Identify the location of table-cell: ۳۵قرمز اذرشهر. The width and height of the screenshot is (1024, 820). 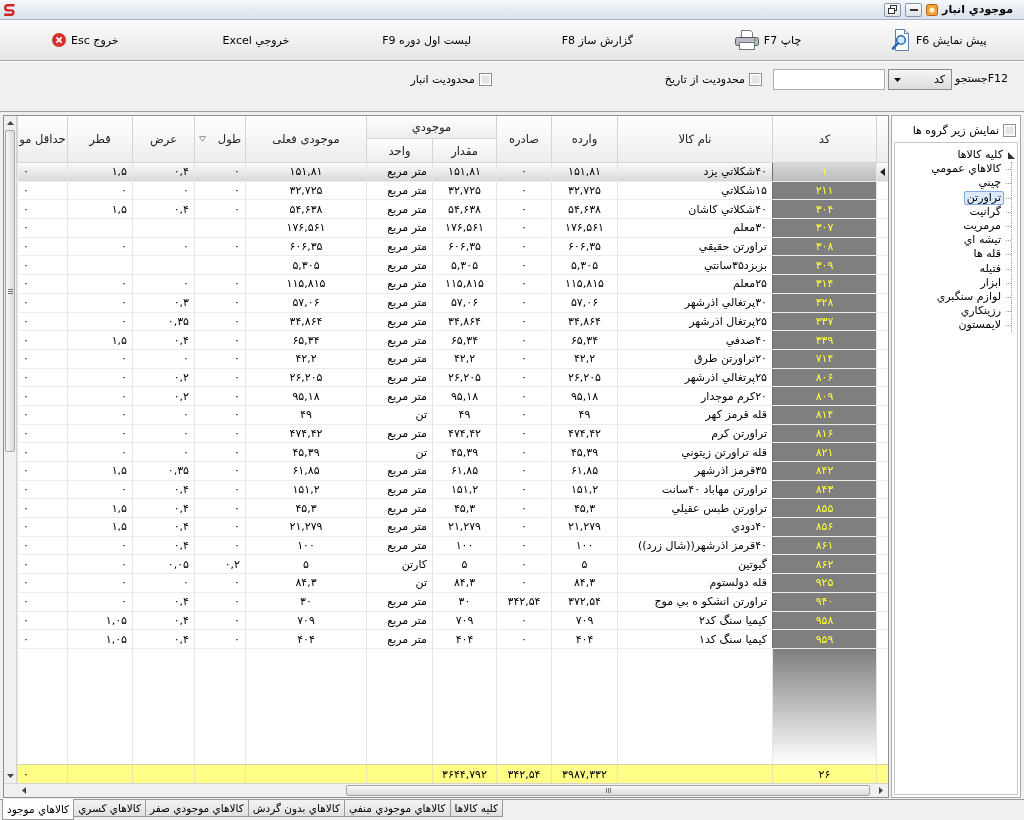
(694, 471).